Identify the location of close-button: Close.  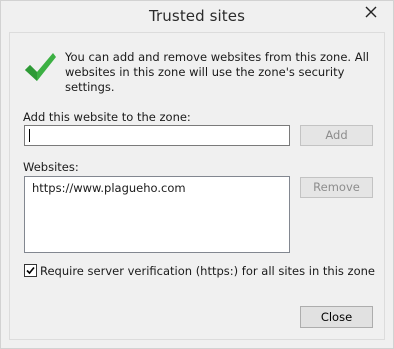
(336, 317).